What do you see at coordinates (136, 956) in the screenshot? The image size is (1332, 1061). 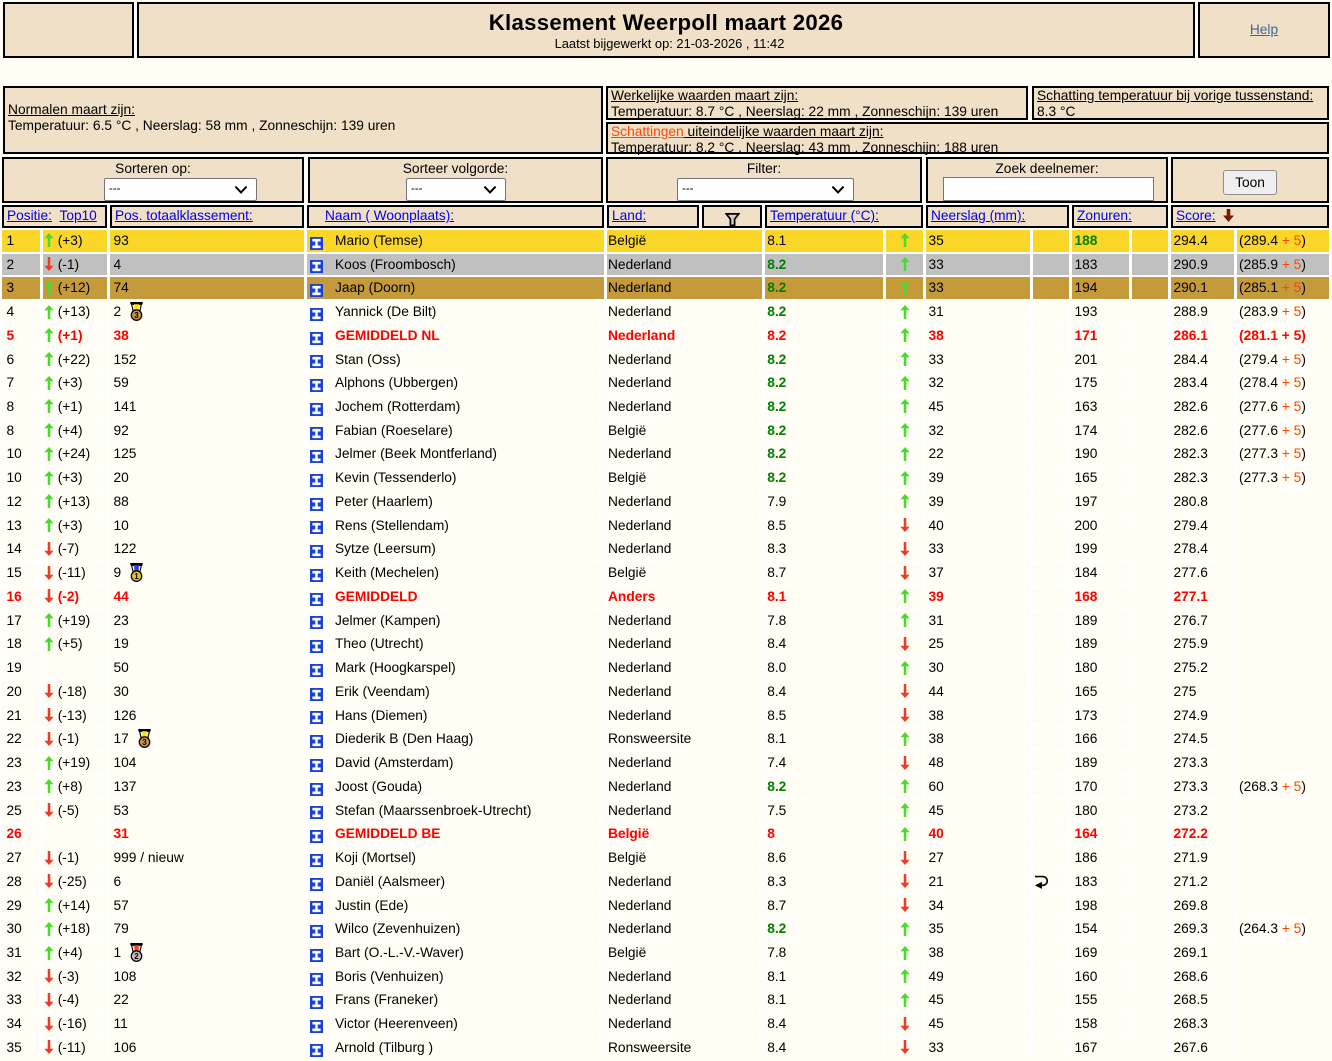 I see `svg-text: 2` at bounding box center [136, 956].